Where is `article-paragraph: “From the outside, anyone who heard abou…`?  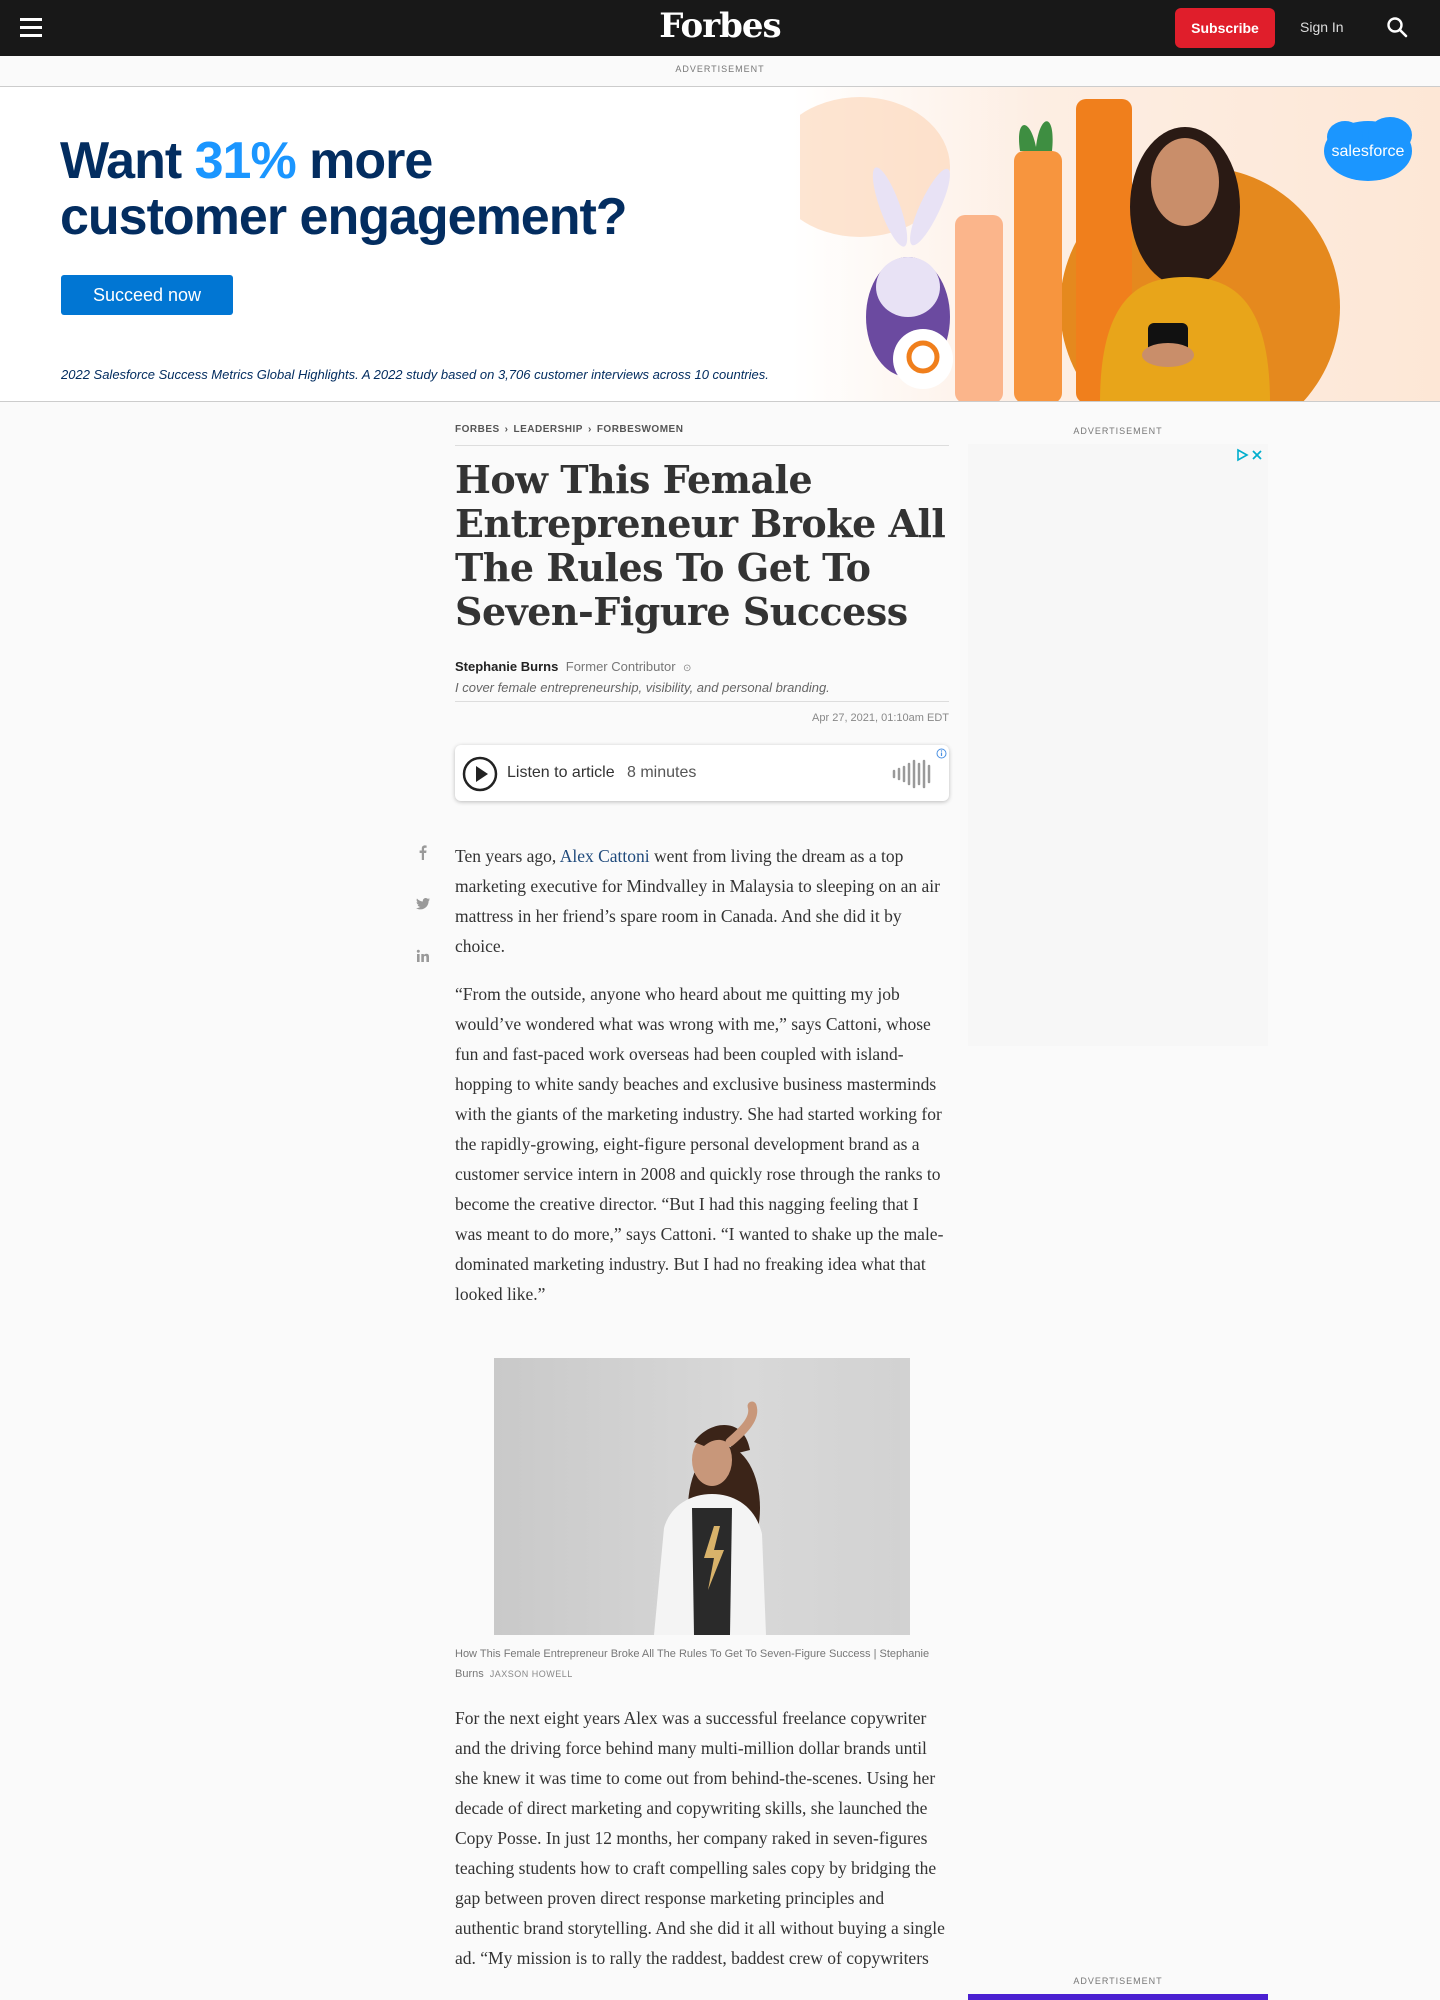 article-paragraph: “From the outside, anyone who heard abou… is located at coordinates (699, 1144).